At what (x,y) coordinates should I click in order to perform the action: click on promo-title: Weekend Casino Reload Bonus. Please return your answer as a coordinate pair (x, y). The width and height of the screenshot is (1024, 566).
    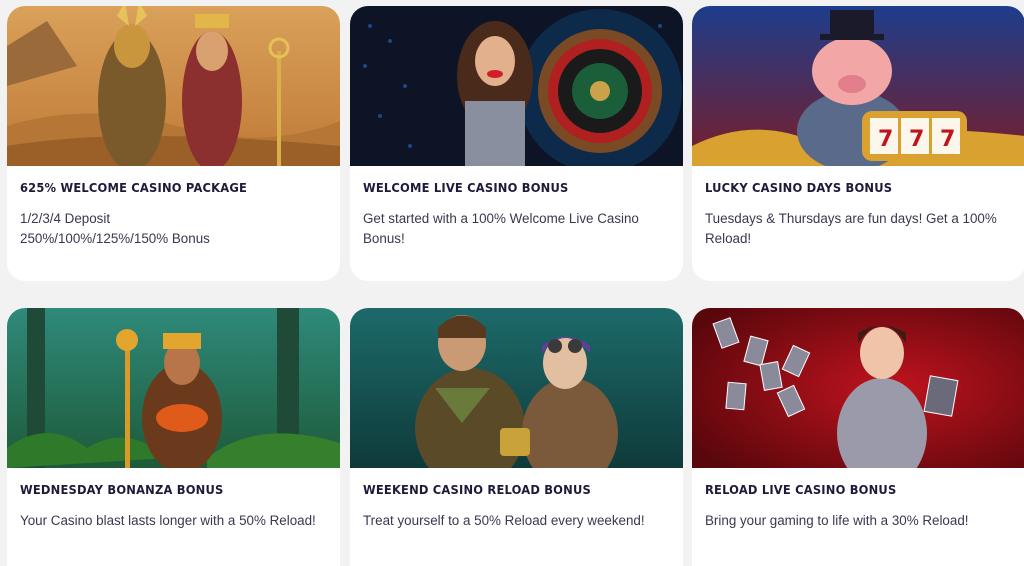
    Looking at the image, I should click on (477, 489).